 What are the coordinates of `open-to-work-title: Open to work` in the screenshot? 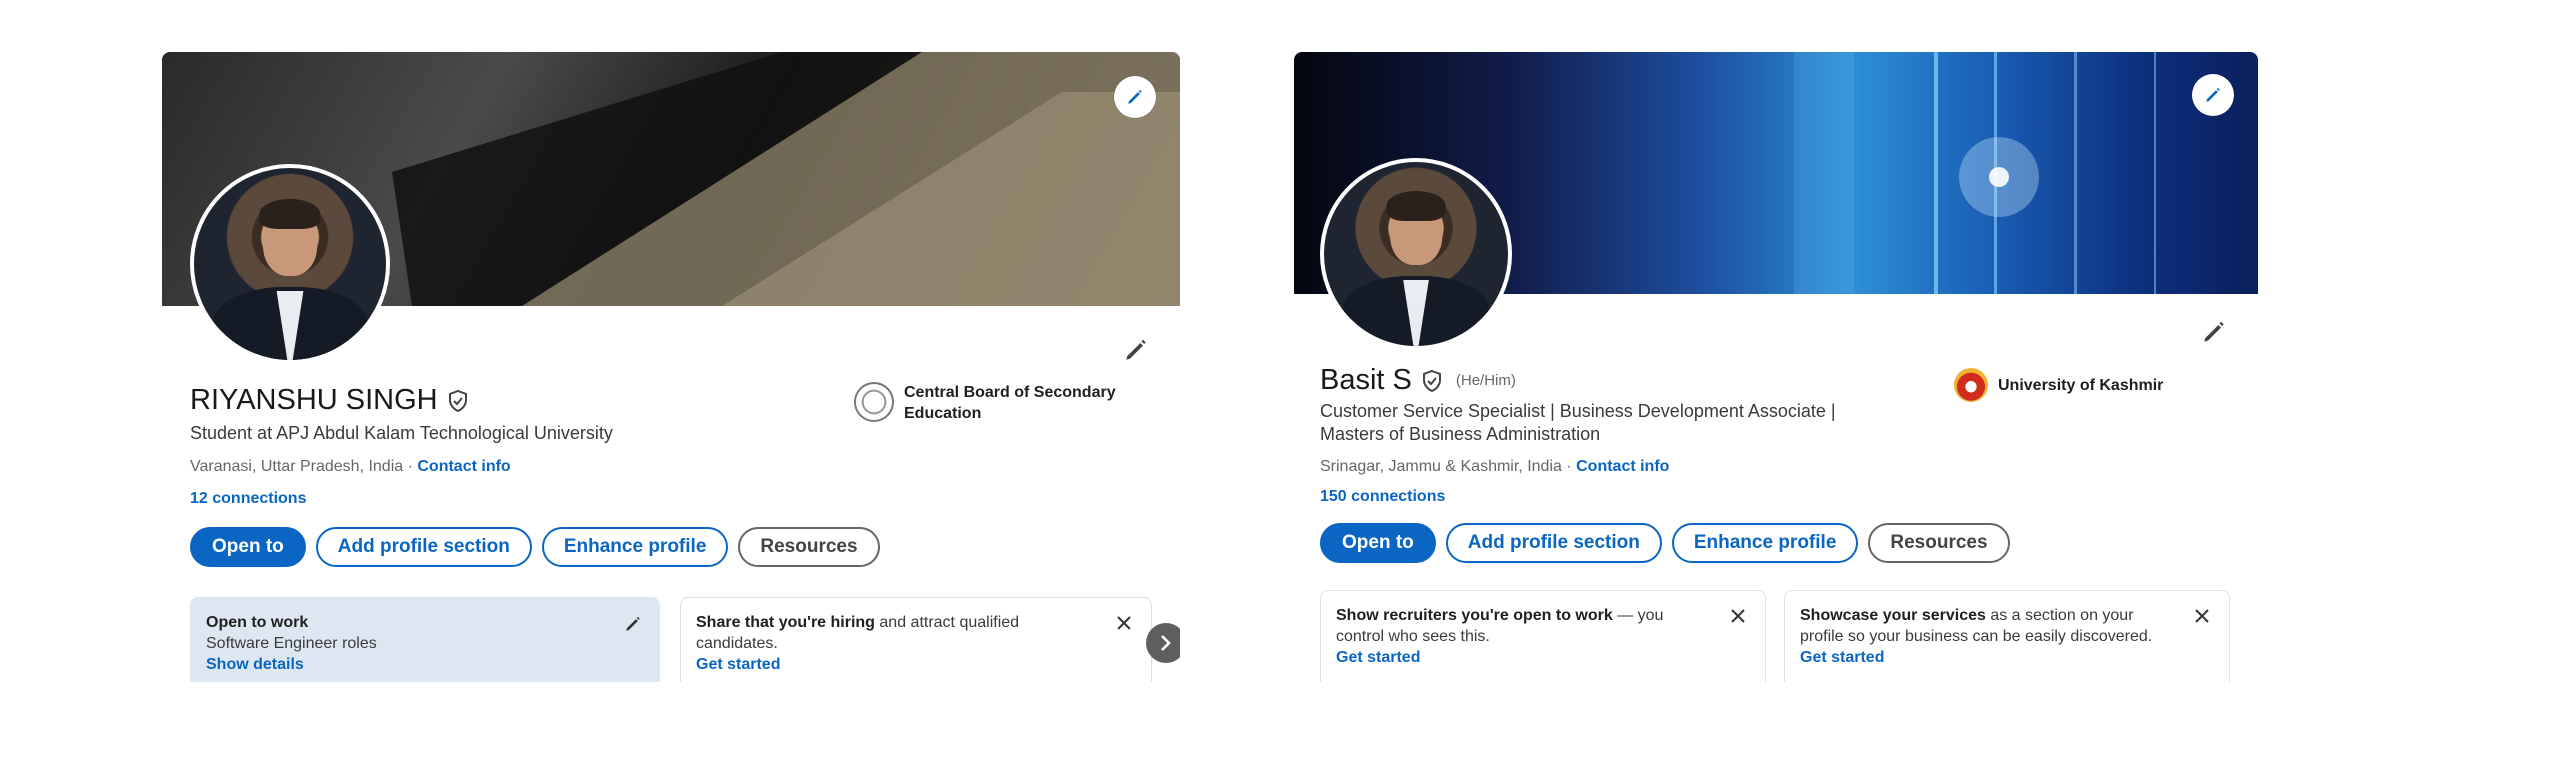 It's located at (257, 622).